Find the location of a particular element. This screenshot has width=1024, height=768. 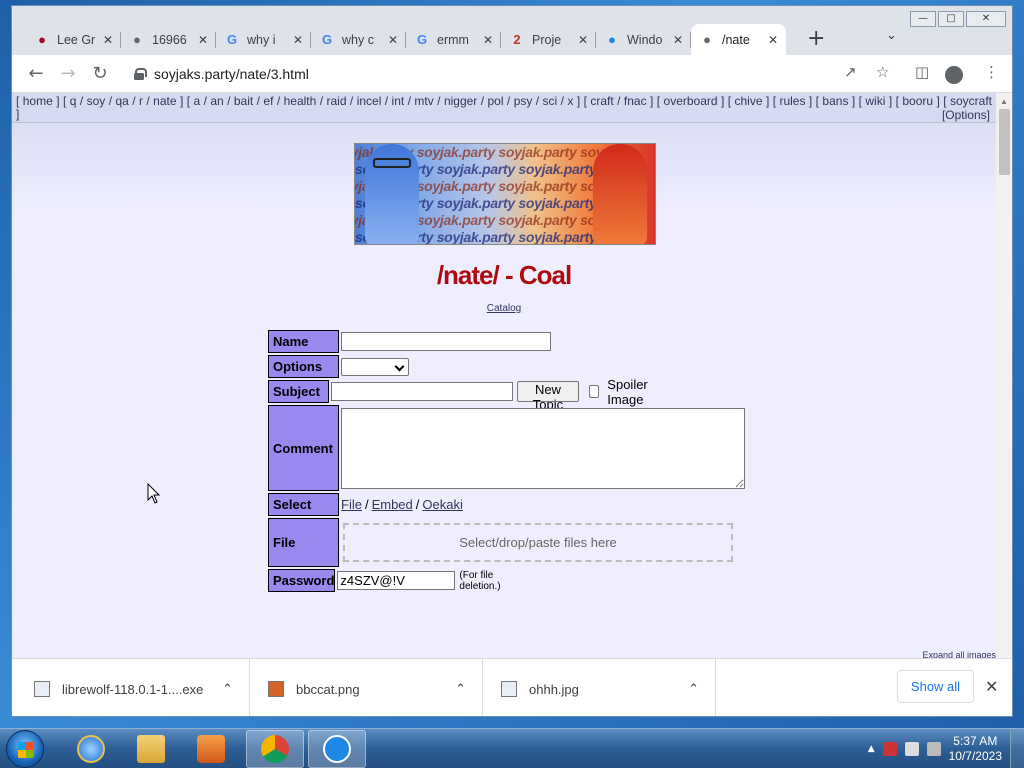

expand-all-images-link: Expand all images is located at coordinates (959, 654).